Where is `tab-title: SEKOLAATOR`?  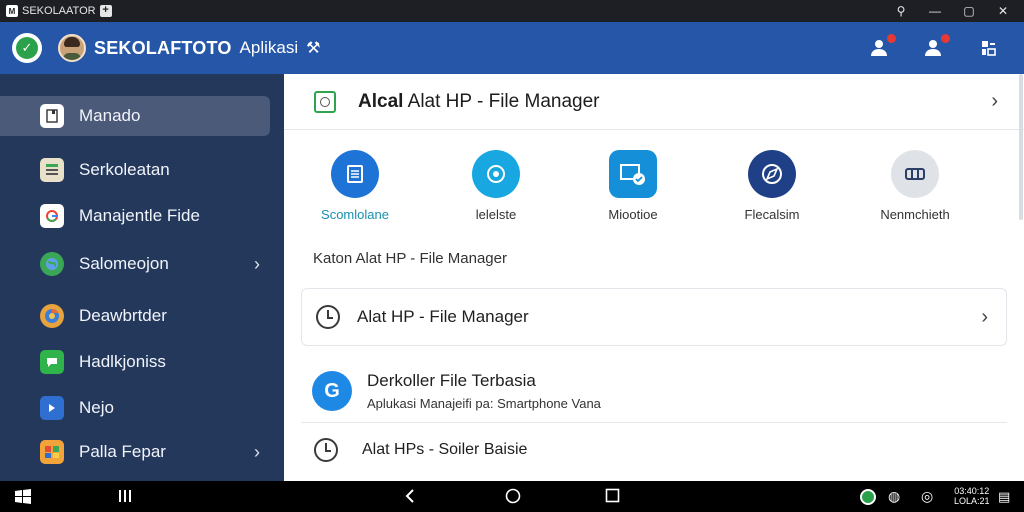 tab-title: SEKOLAATOR is located at coordinates (59, 11).